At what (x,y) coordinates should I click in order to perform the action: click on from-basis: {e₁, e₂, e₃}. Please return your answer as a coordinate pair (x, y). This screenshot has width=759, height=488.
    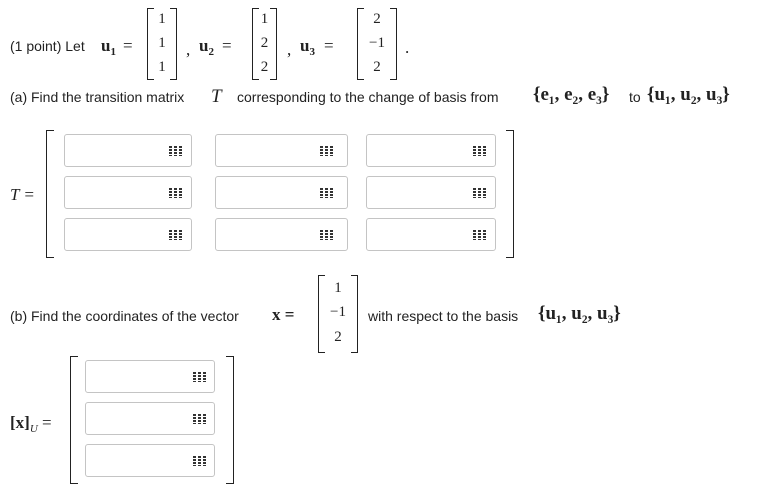
    Looking at the image, I should click on (571, 94).